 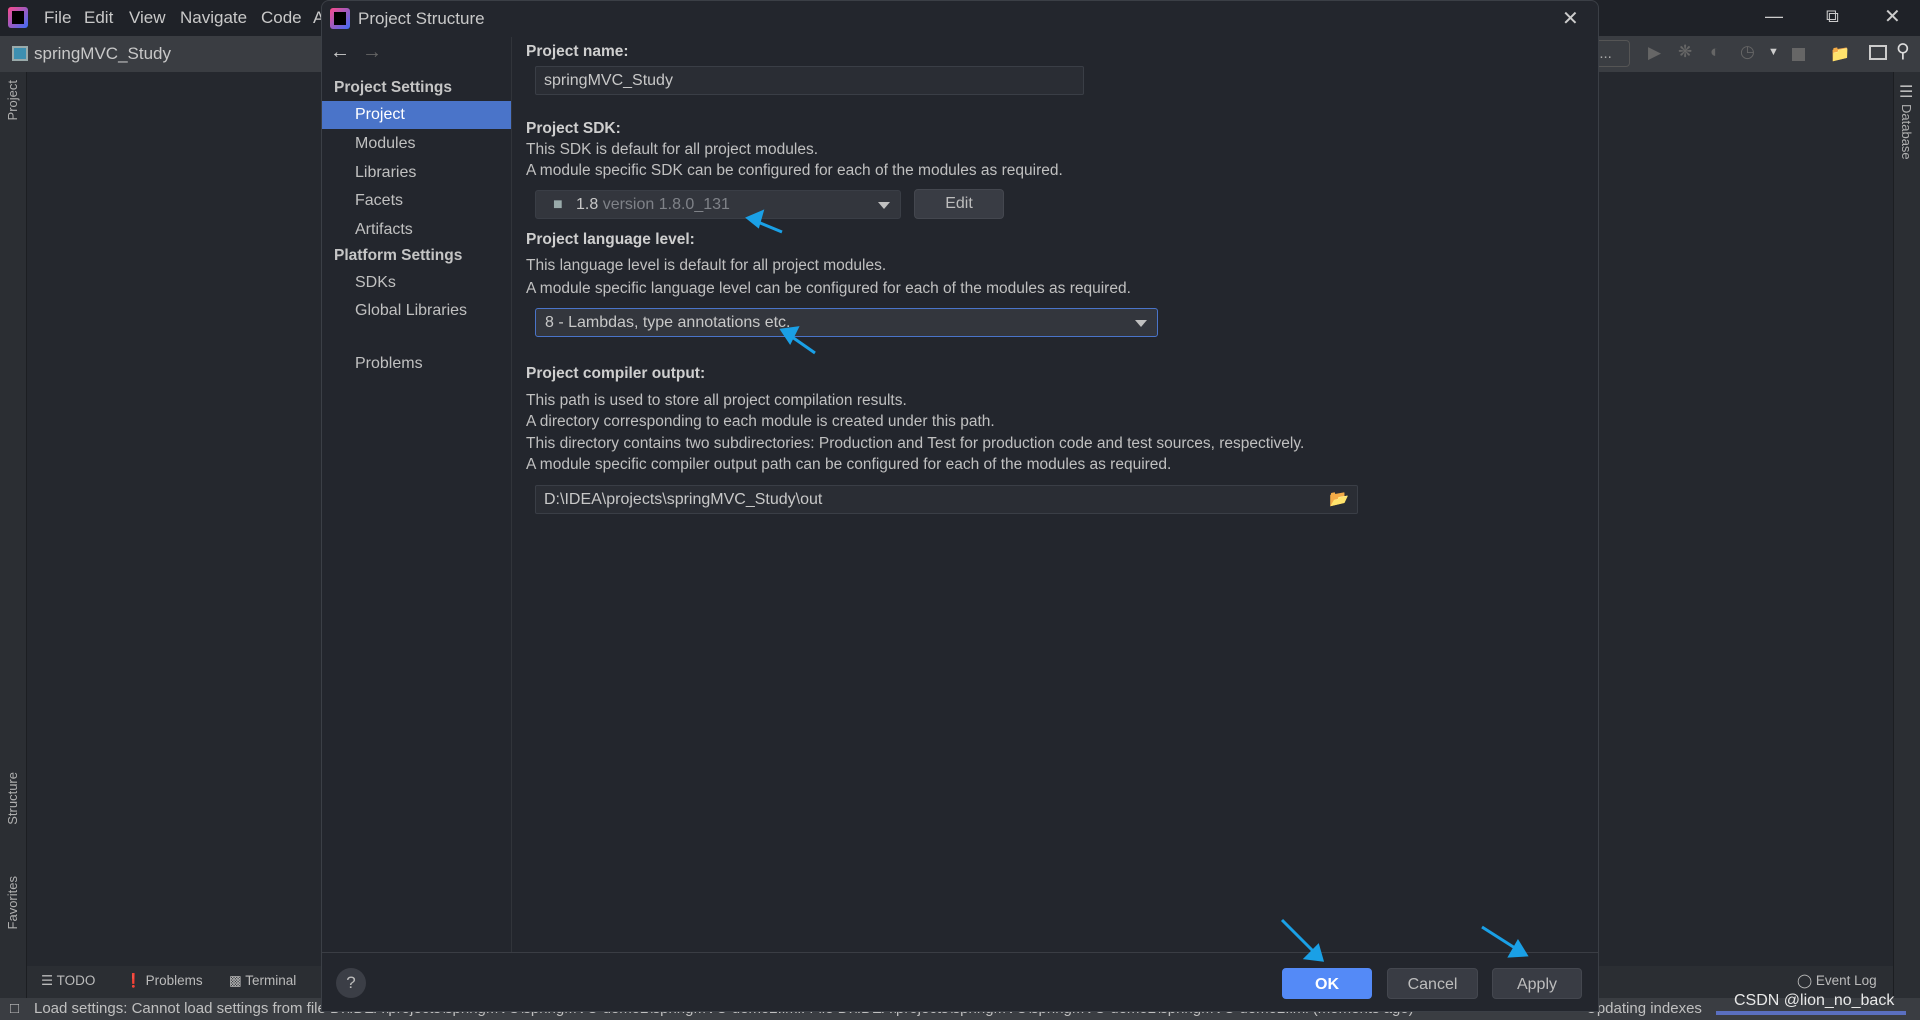 I want to click on problems-label: Problems, so click(x=174, y=980).